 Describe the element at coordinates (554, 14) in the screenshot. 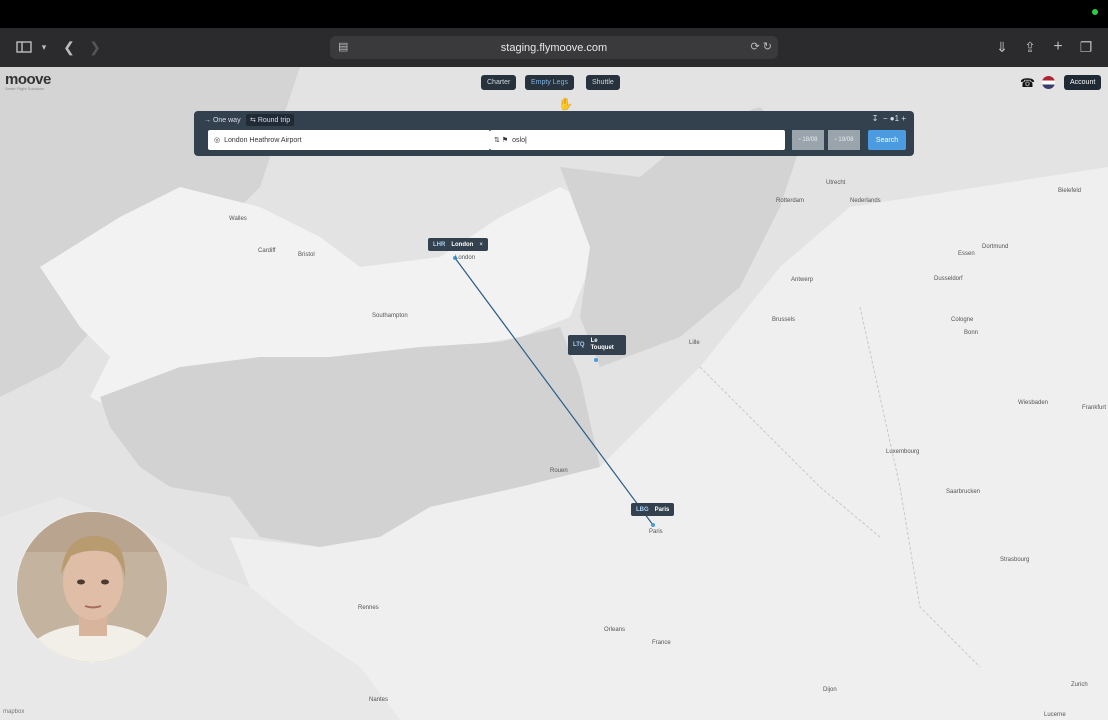

I see `os-menu-bar` at that location.